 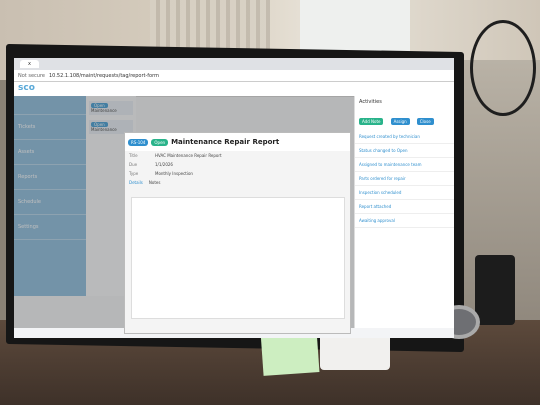 What do you see at coordinates (133, 155) in the screenshot?
I see `field-label: Title` at bounding box center [133, 155].